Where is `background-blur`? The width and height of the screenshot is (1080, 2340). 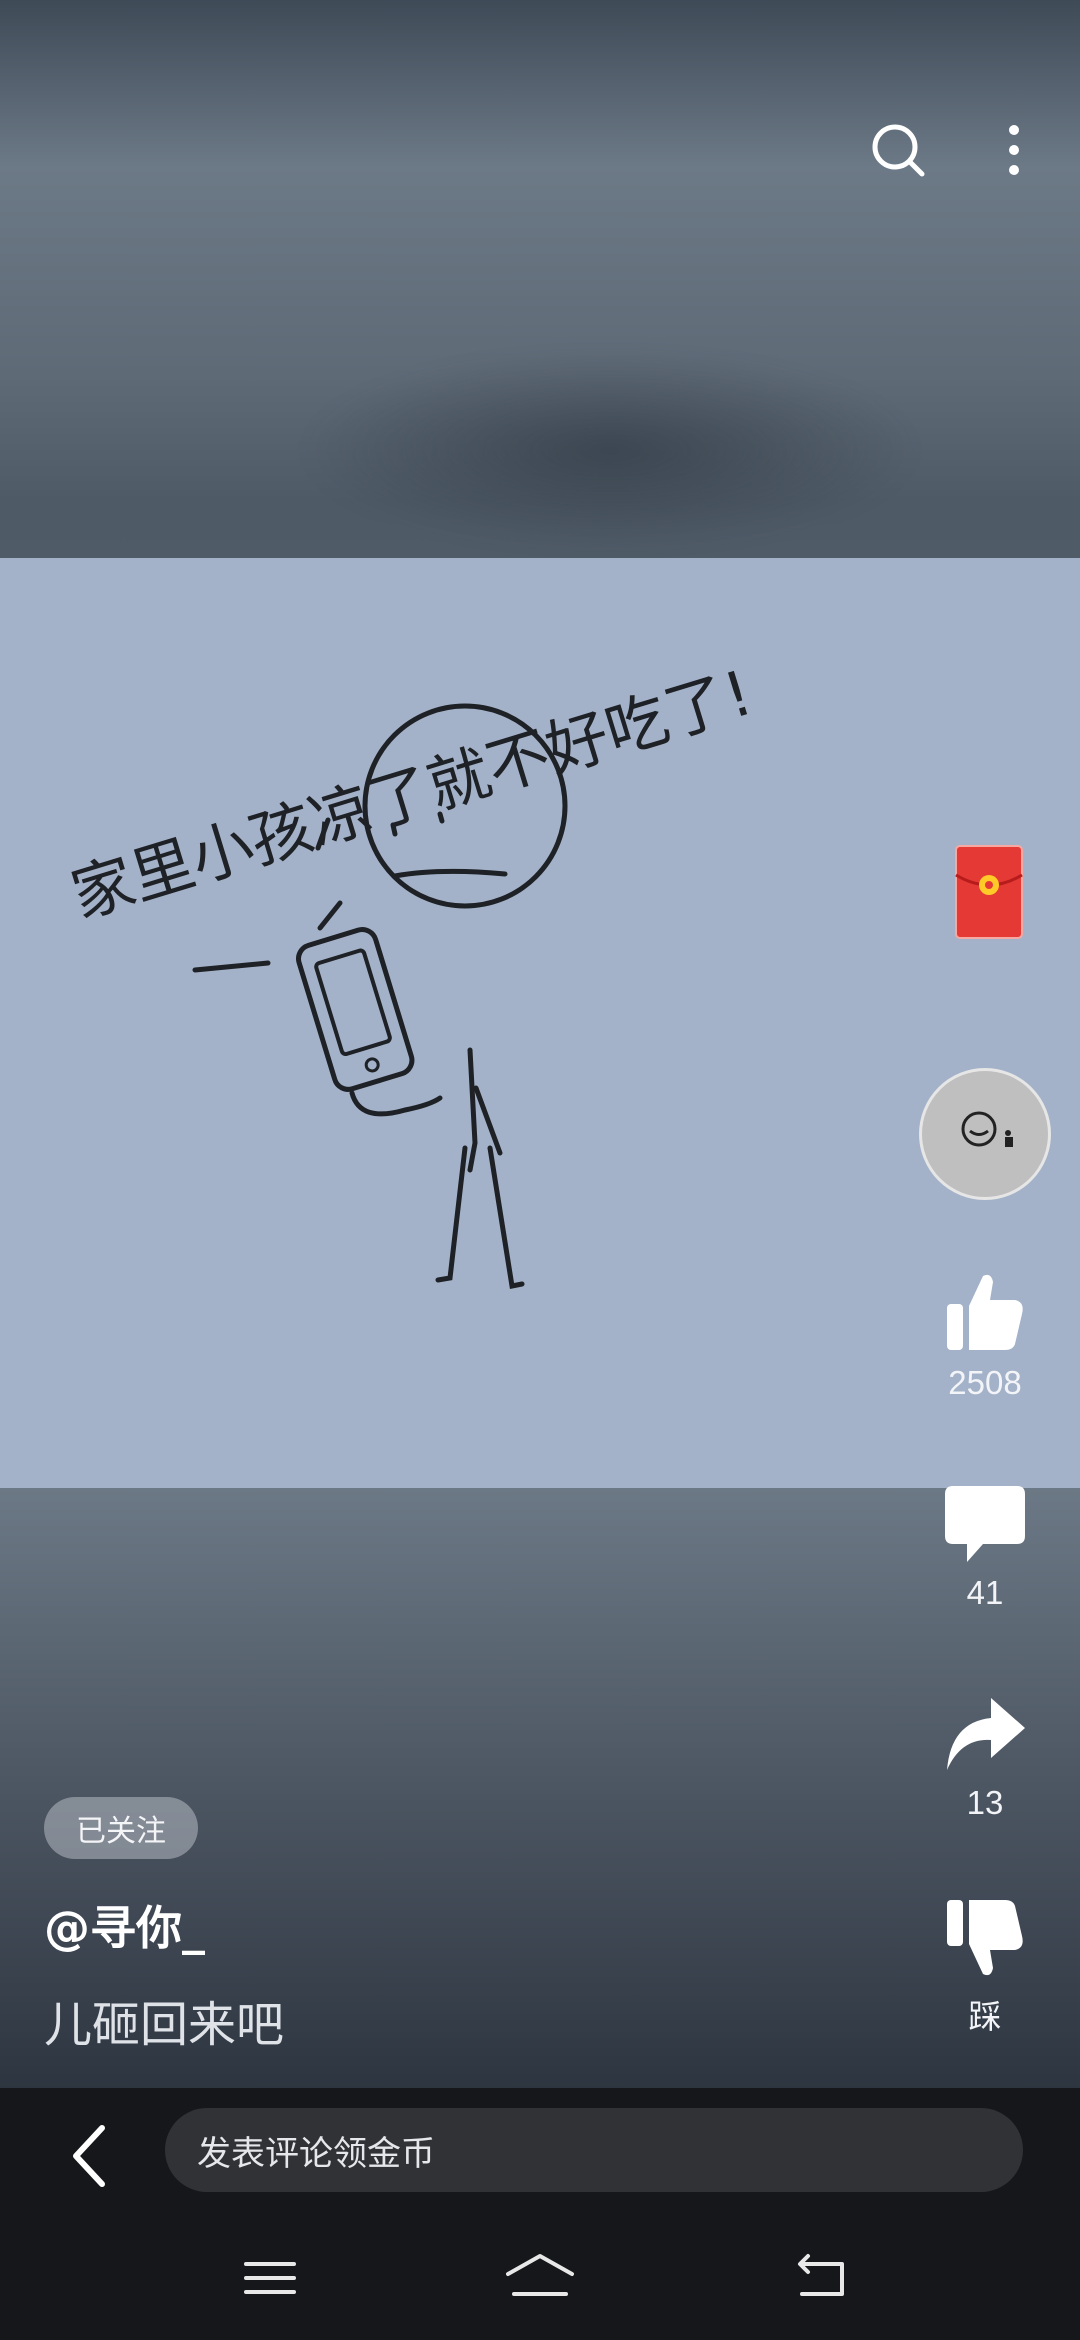 background-blur is located at coordinates (610, 450).